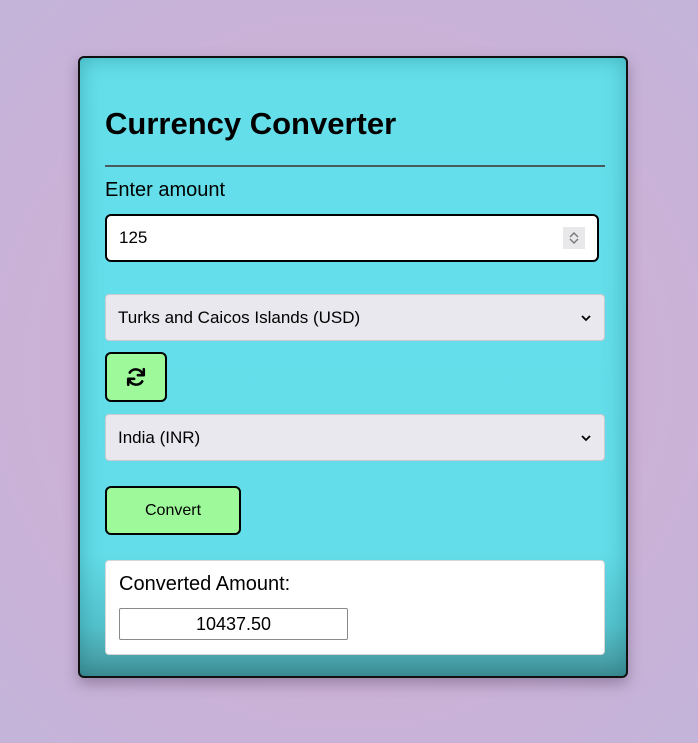  I want to click on from-currency-select: Turks and Caicos Islands (USD), so click(355, 317).